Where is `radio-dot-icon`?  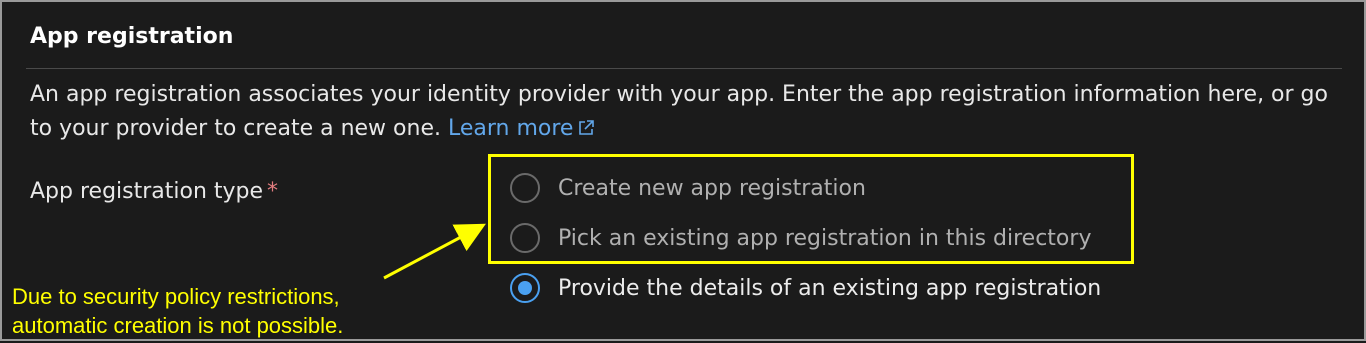
radio-dot-icon is located at coordinates (525, 288).